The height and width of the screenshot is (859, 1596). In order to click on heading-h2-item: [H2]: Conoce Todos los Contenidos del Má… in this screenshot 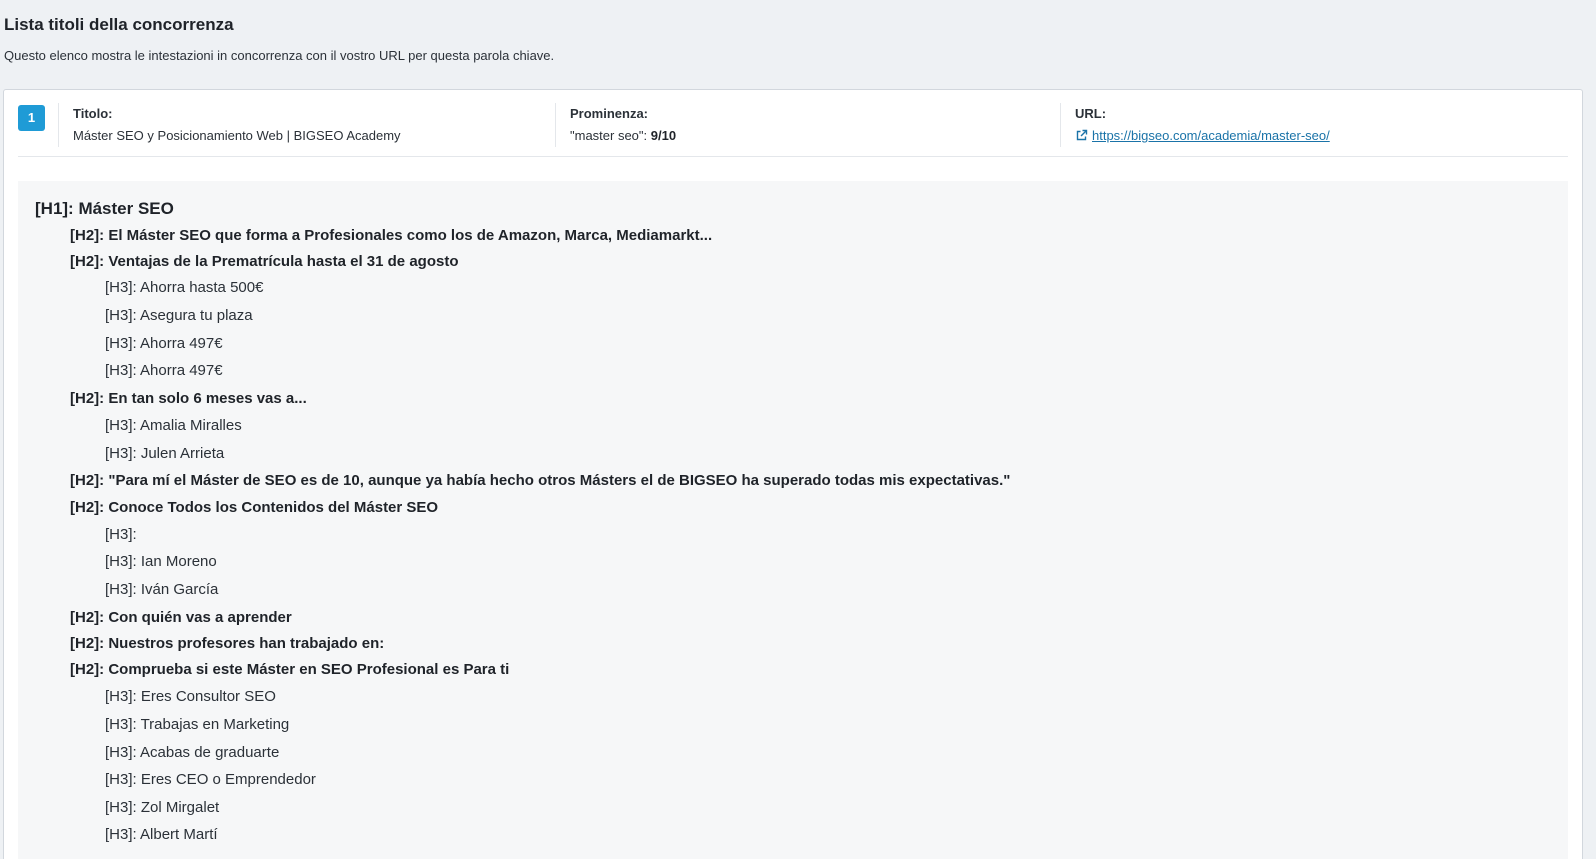, I will do `click(254, 507)`.